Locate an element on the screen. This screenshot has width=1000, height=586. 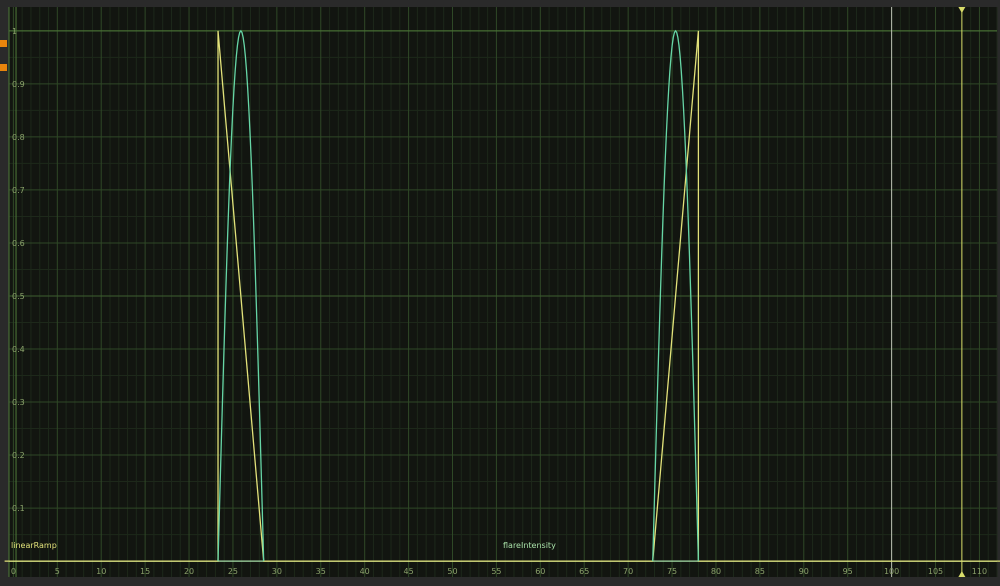
y-tick-label: 0.2 is located at coordinates (18, 455).